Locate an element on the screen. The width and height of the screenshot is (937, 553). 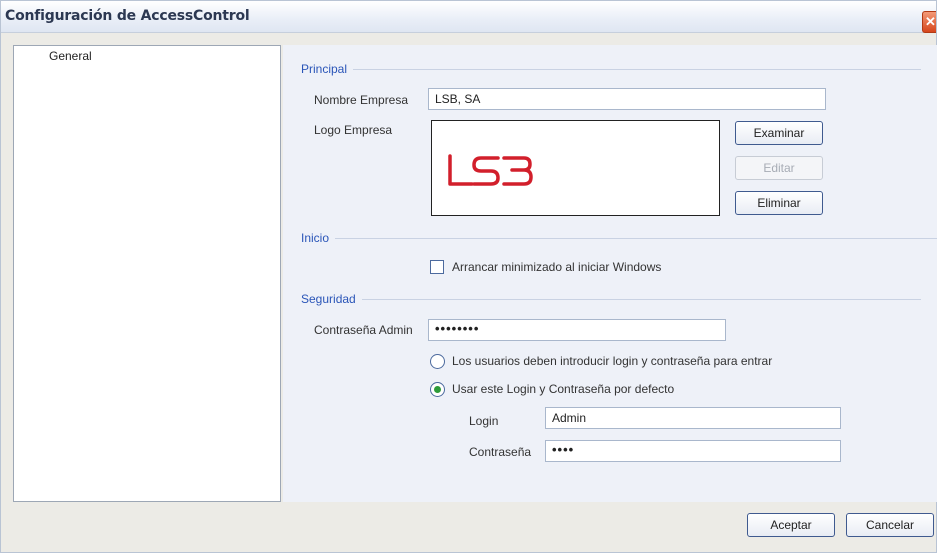
edit-button: Editar is located at coordinates (779, 168).